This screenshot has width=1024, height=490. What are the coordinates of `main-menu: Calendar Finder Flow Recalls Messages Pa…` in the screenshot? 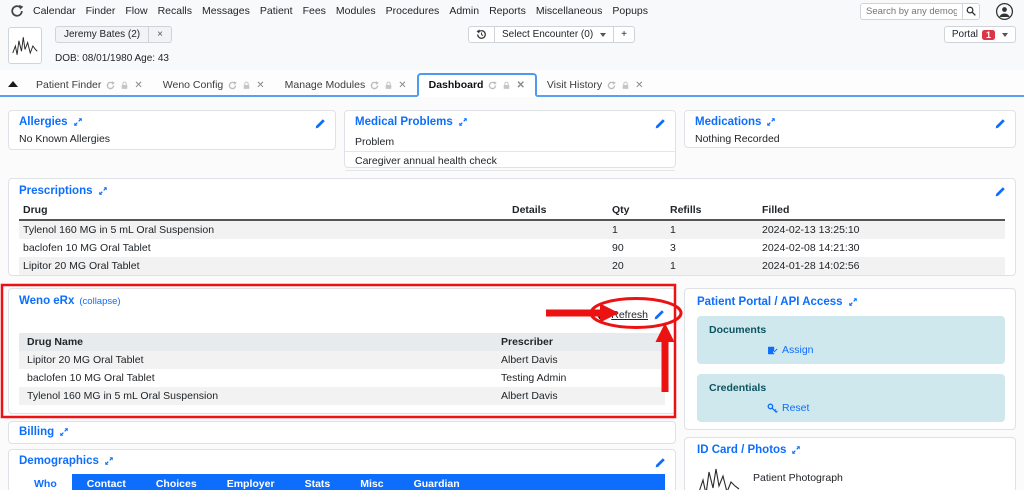 It's located at (340, 11).